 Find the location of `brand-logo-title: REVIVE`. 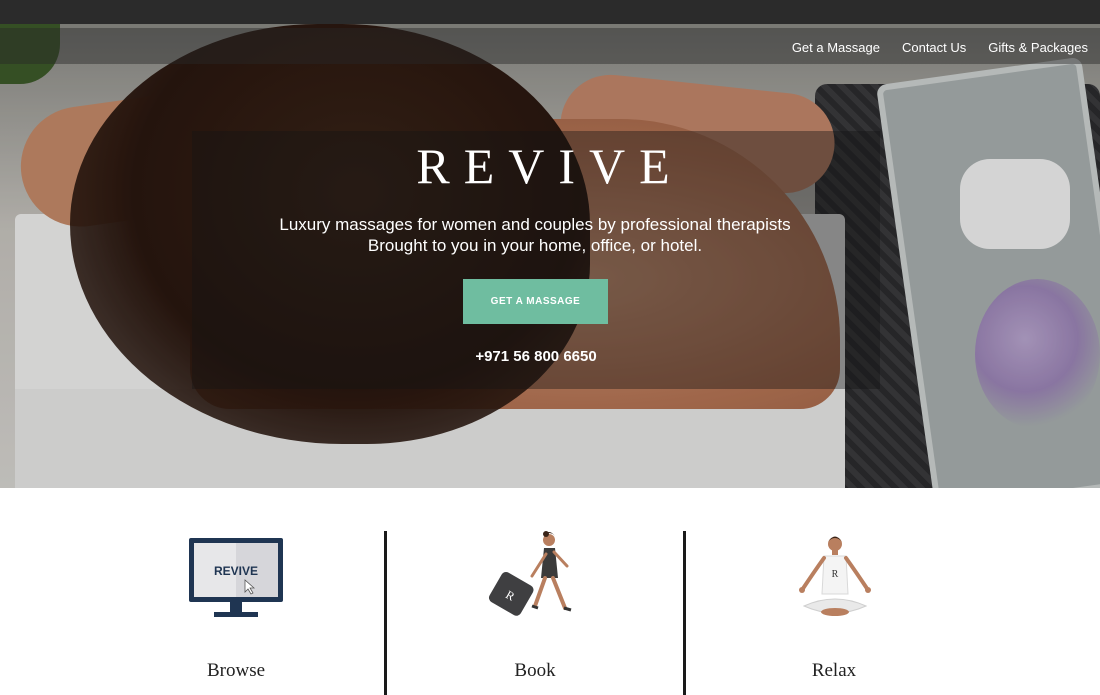

brand-logo-title: REVIVE is located at coordinates (550, 166).